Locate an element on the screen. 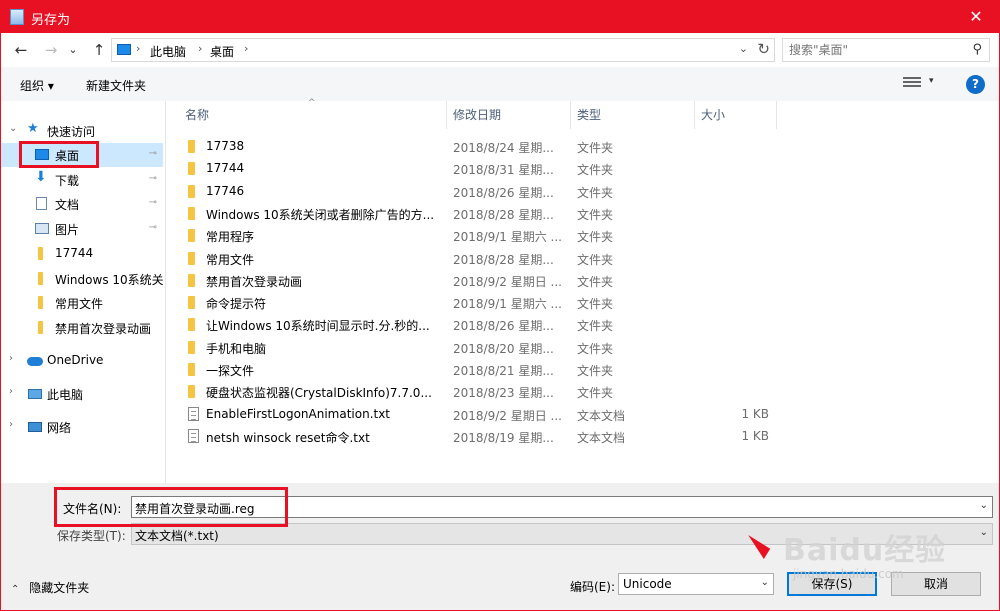 The height and width of the screenshot is (611, 1000). refresh-icon: ↻ is located at coordinates (763, 49).